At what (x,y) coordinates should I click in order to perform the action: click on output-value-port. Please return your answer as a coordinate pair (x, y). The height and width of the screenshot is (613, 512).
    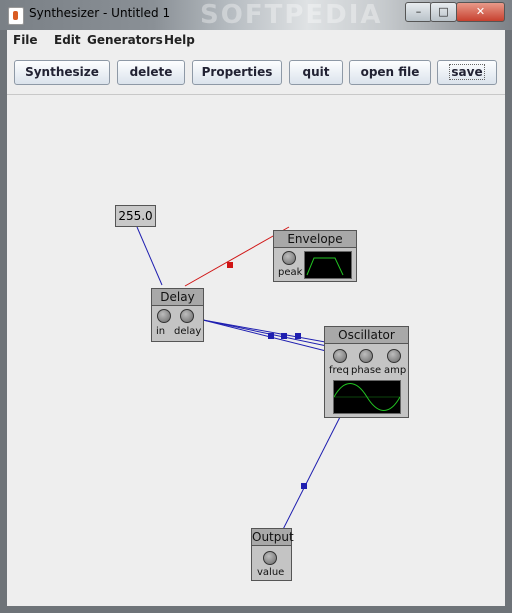
    Looking at the image, I should click on (270, 558).